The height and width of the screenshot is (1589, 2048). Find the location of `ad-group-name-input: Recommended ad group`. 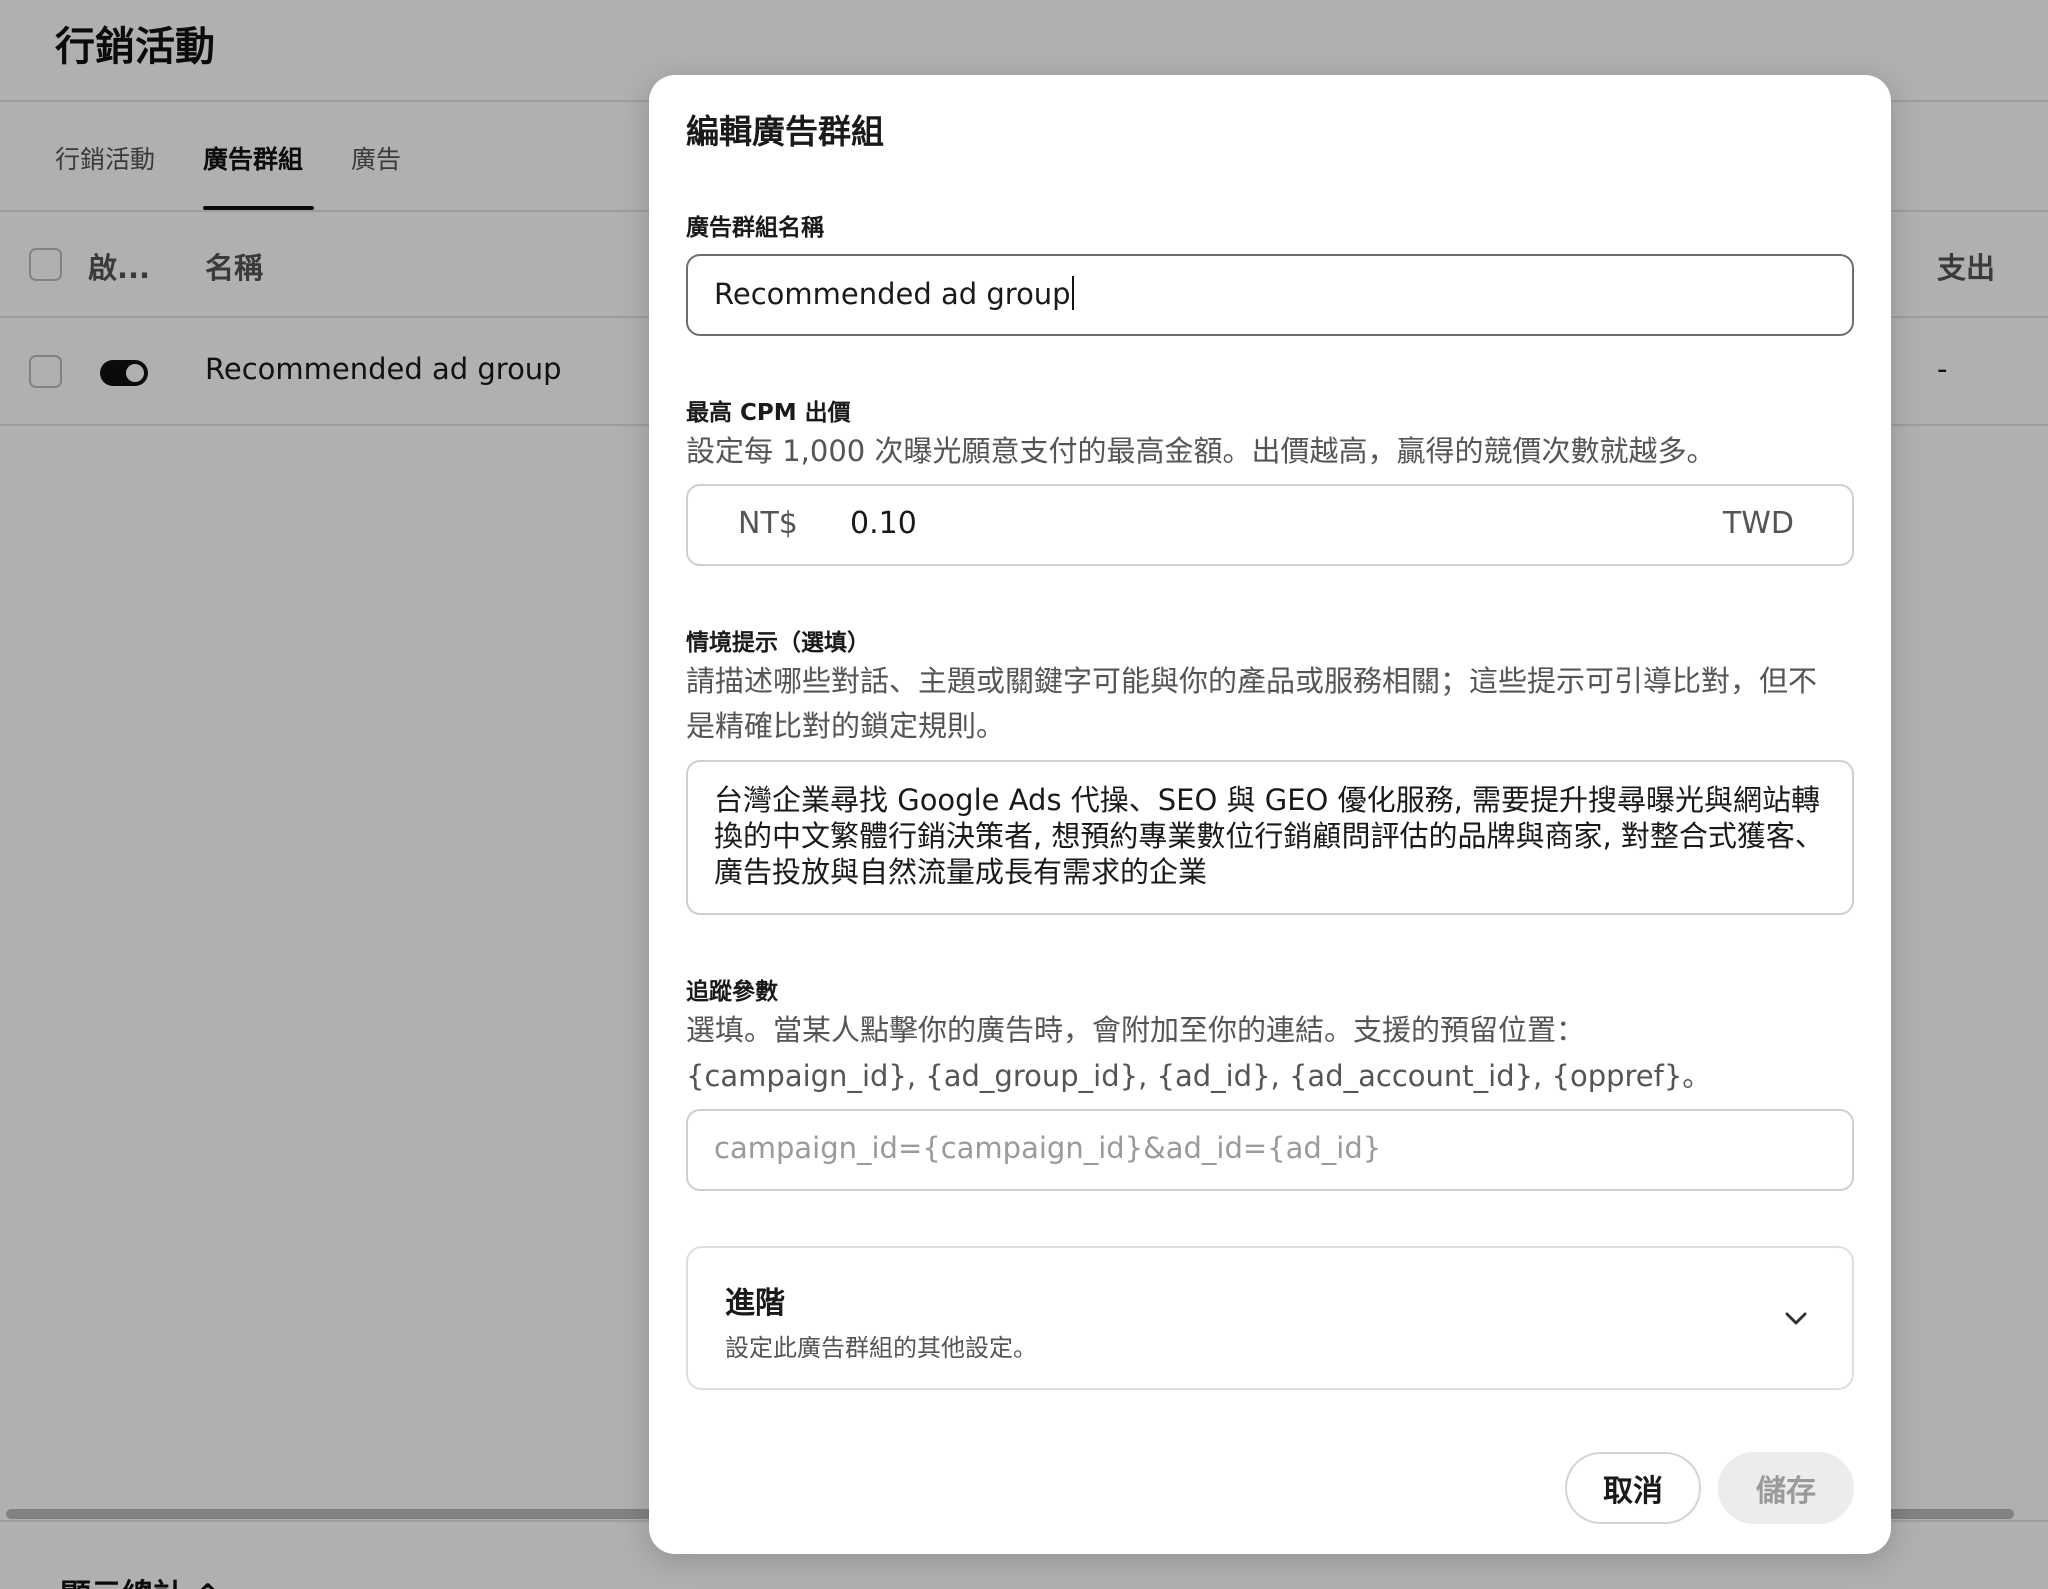

ad-group-name-input: Recommended ad group is located at coordinates (1270, 295).